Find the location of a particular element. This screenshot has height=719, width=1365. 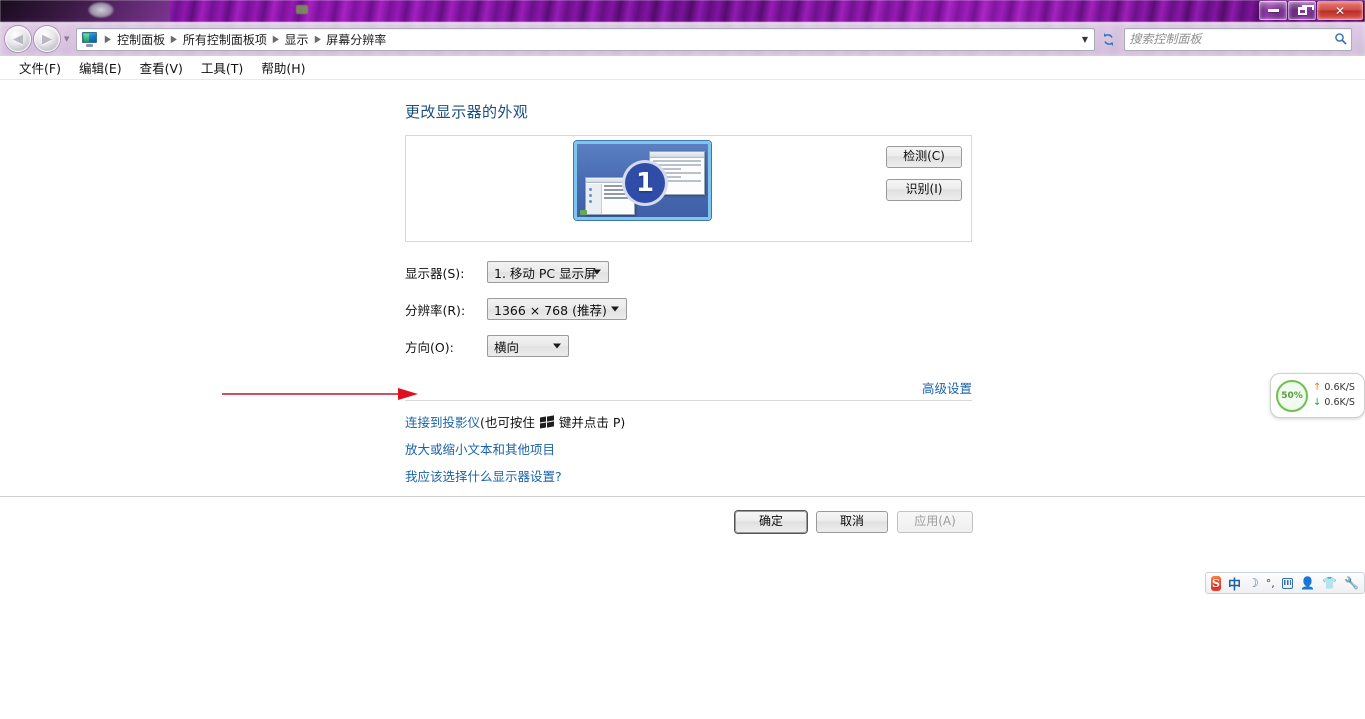

projector-hint-suffix: 键并点击 P) is located at coordinates (592, 422).